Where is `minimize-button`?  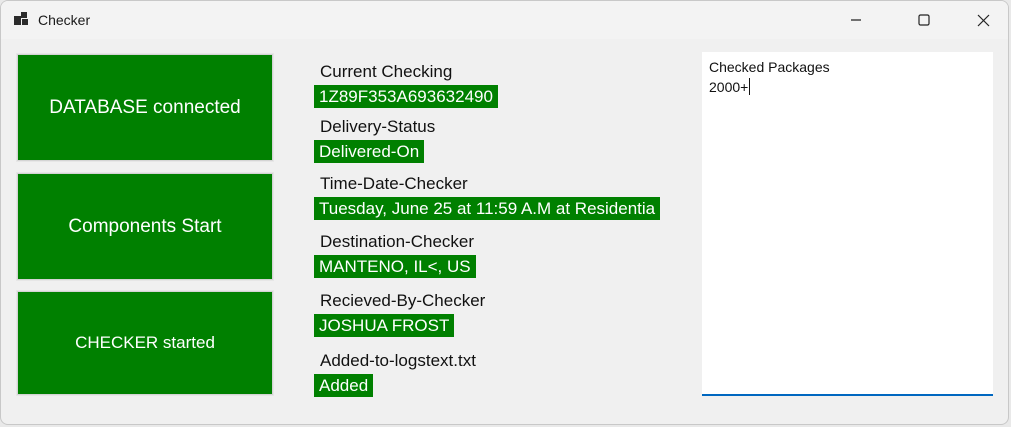 minimize-button is located at coordinates (856, 20).